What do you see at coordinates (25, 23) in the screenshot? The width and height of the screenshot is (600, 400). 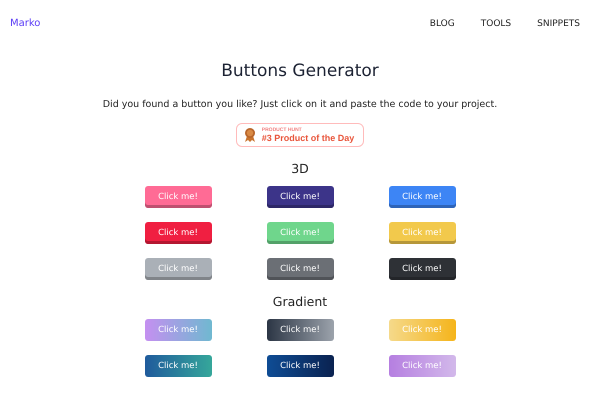 I see `brand-link: Marko` at bounding box center [25, 23].